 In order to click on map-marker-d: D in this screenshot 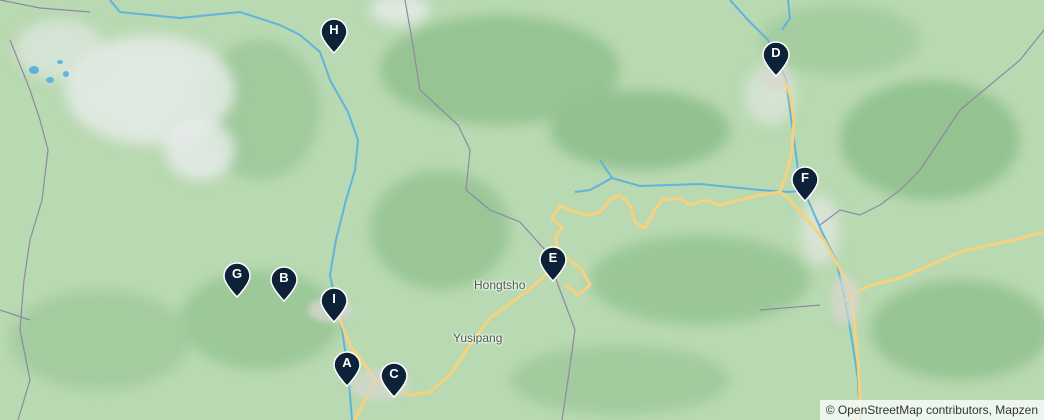, I will do `click(776, 59)`.